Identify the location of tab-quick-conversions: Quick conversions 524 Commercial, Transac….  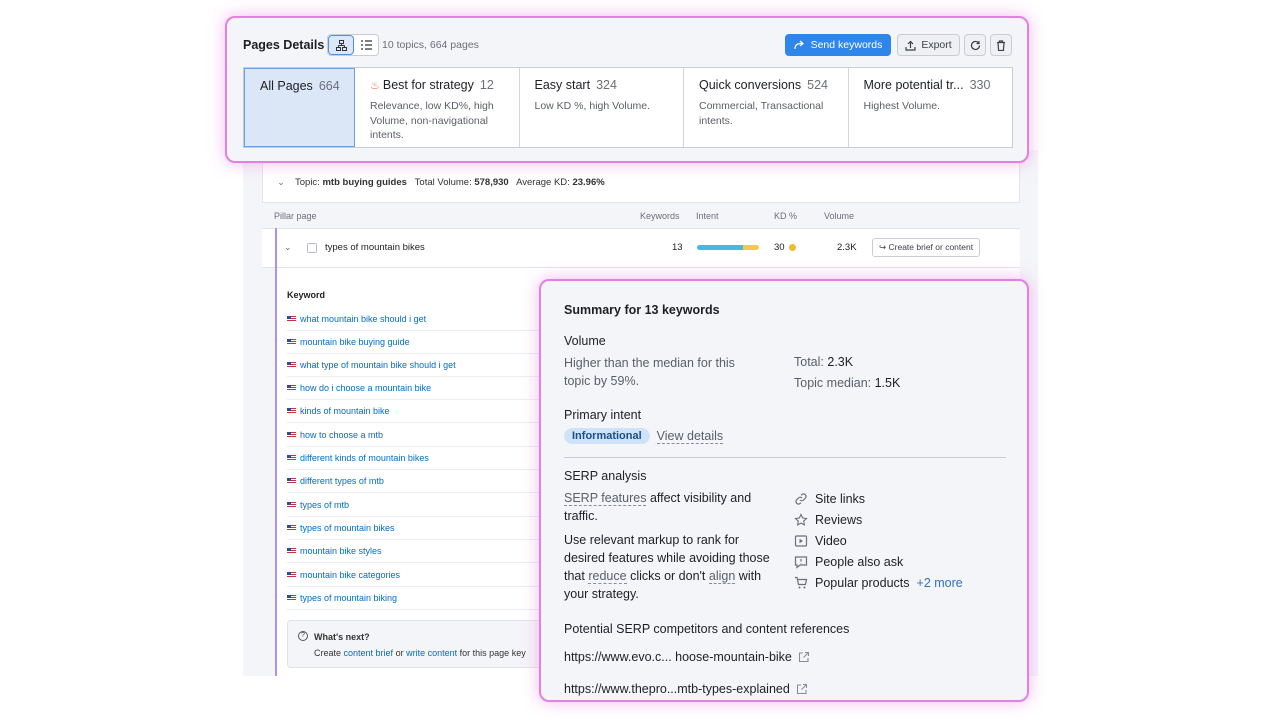
(766, 107).